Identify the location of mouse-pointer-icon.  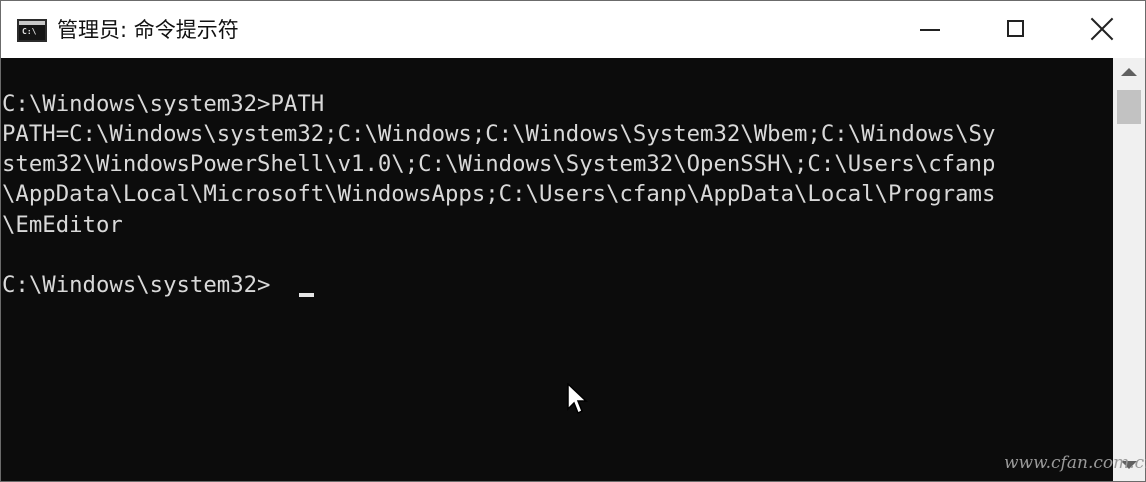
(577, 399).